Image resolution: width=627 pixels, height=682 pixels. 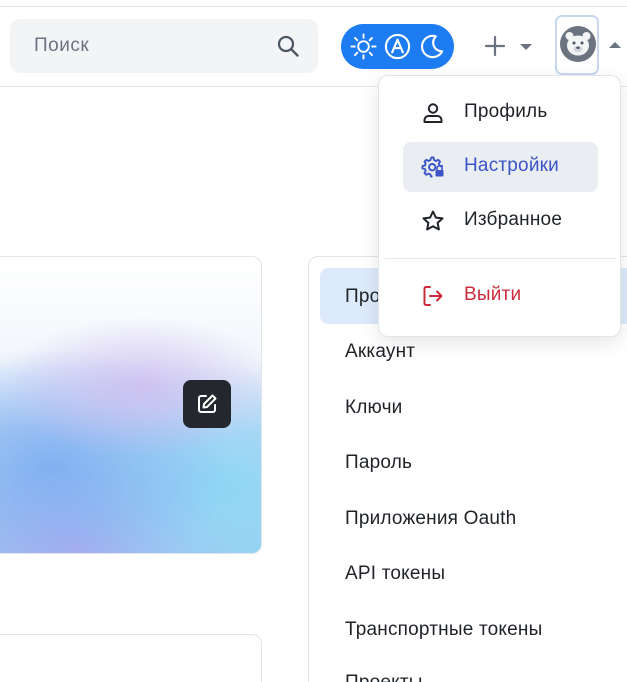 I want to click on menu-item-settings: Настройки, so click(x=500, y=167).